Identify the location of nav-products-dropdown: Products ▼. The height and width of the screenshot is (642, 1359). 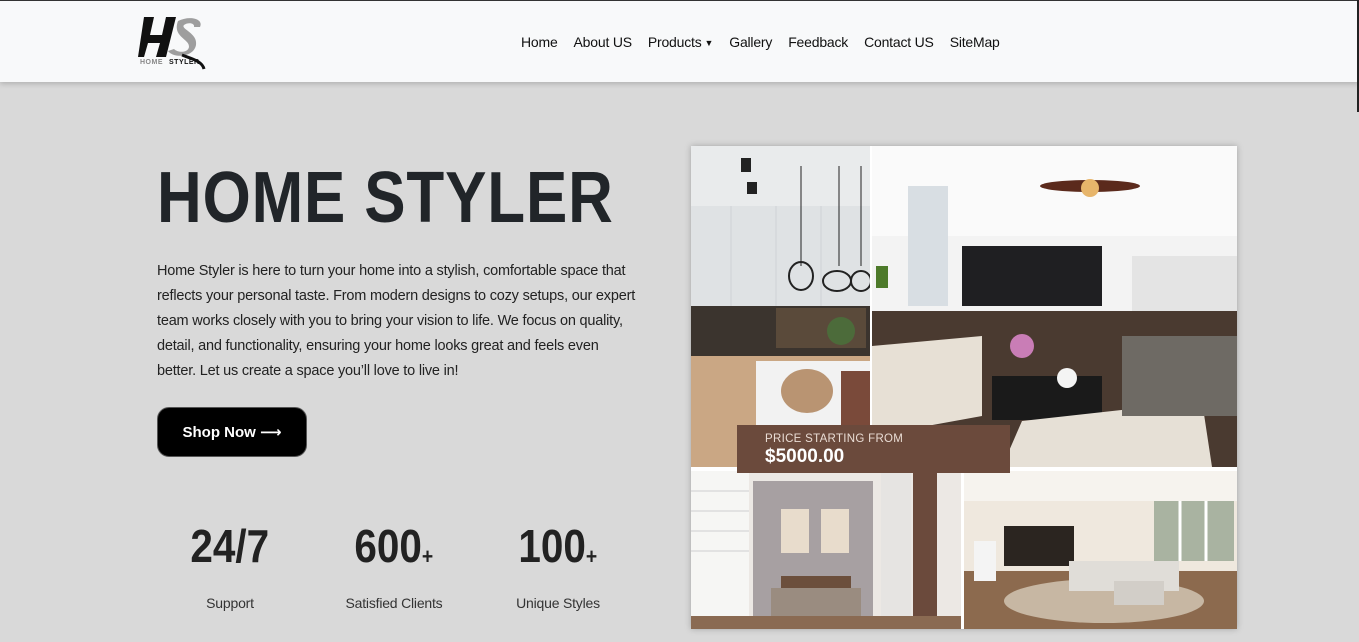
(680, 42).